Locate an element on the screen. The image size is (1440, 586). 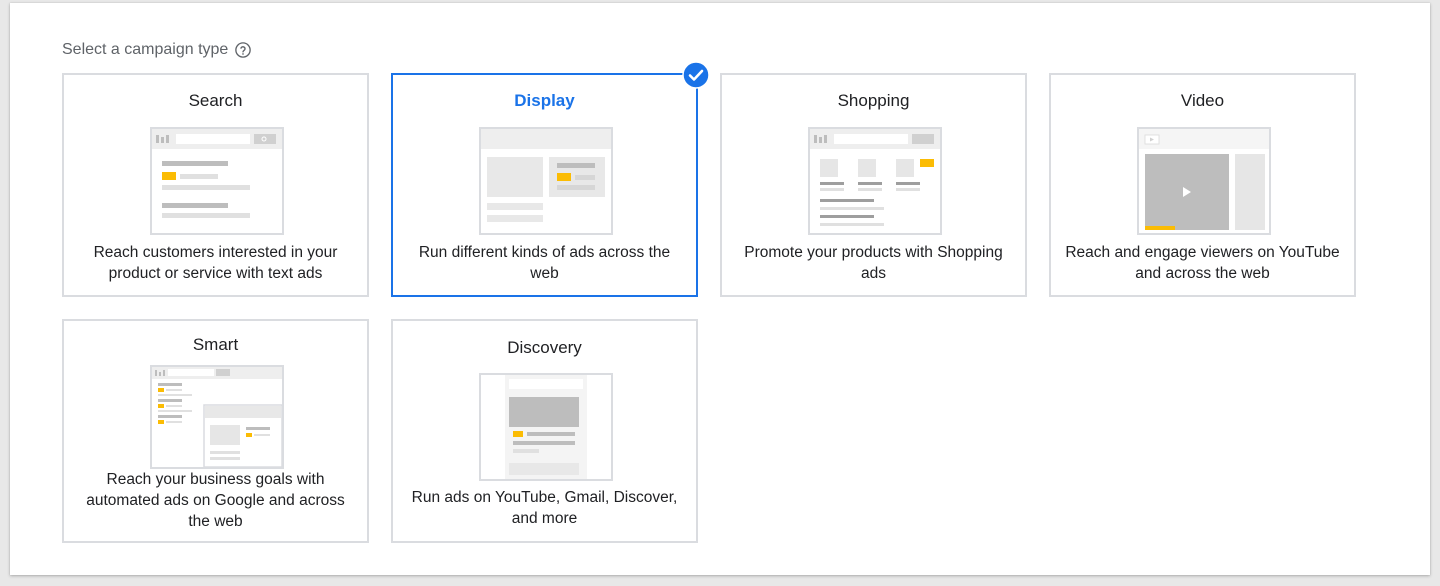
card-title: Video is located at coordinates (1202, 100).